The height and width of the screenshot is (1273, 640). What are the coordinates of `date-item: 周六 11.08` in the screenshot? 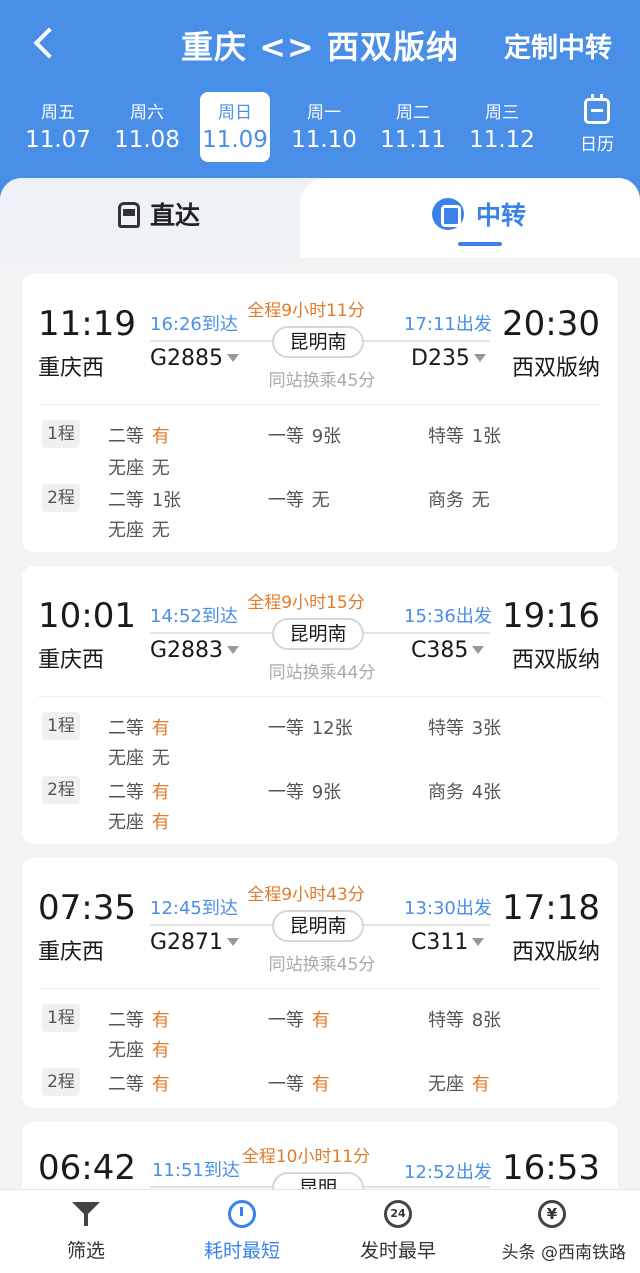 It's located at (147, 127).